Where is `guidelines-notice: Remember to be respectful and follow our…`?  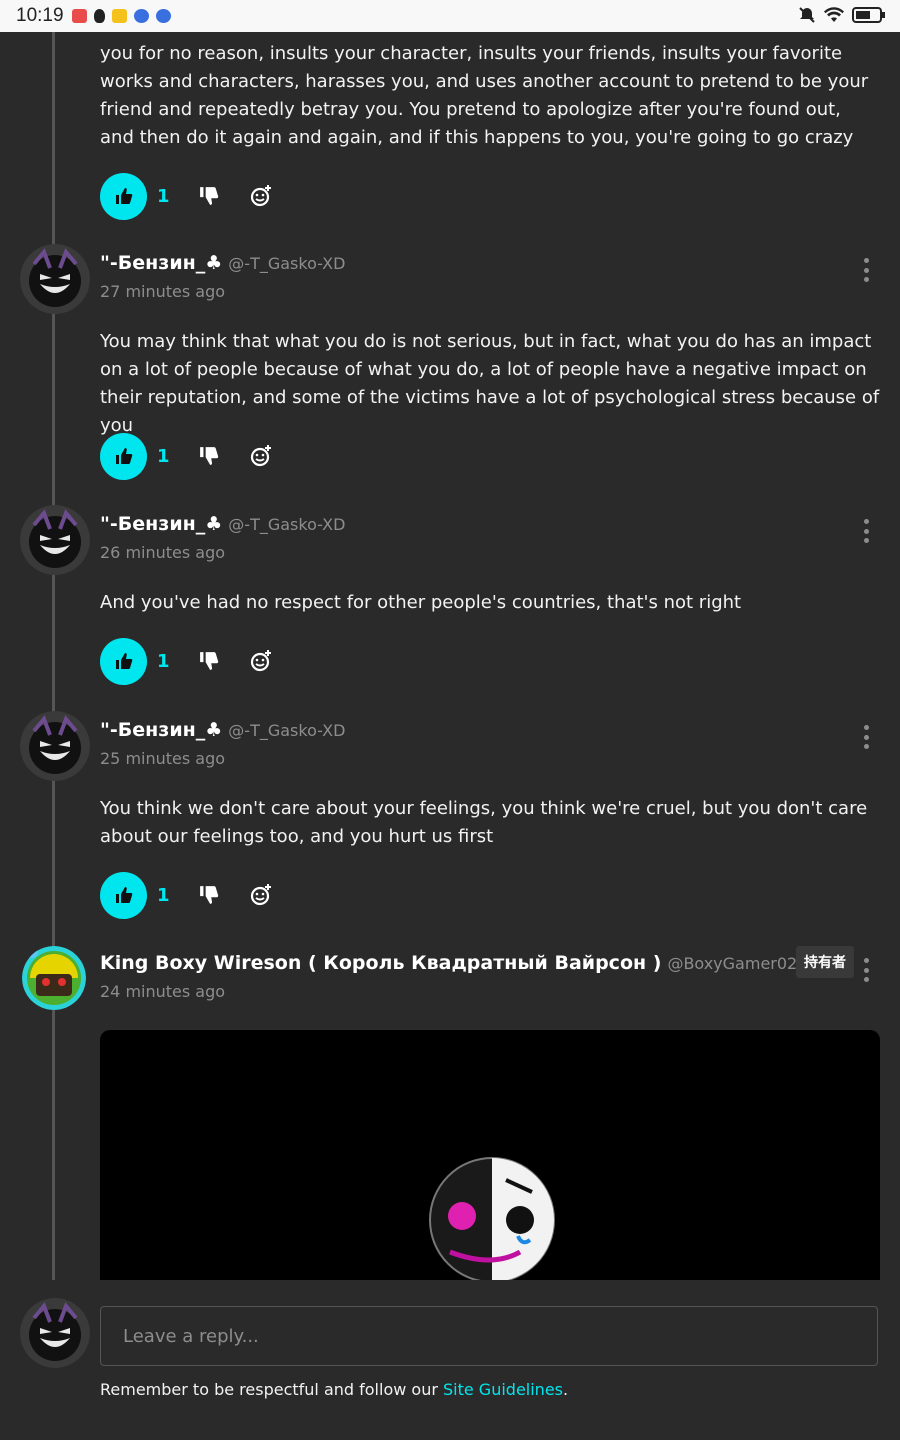
guidelines-notice: Remember to be respectful and follow our… is located at coordinates (334, 1389).